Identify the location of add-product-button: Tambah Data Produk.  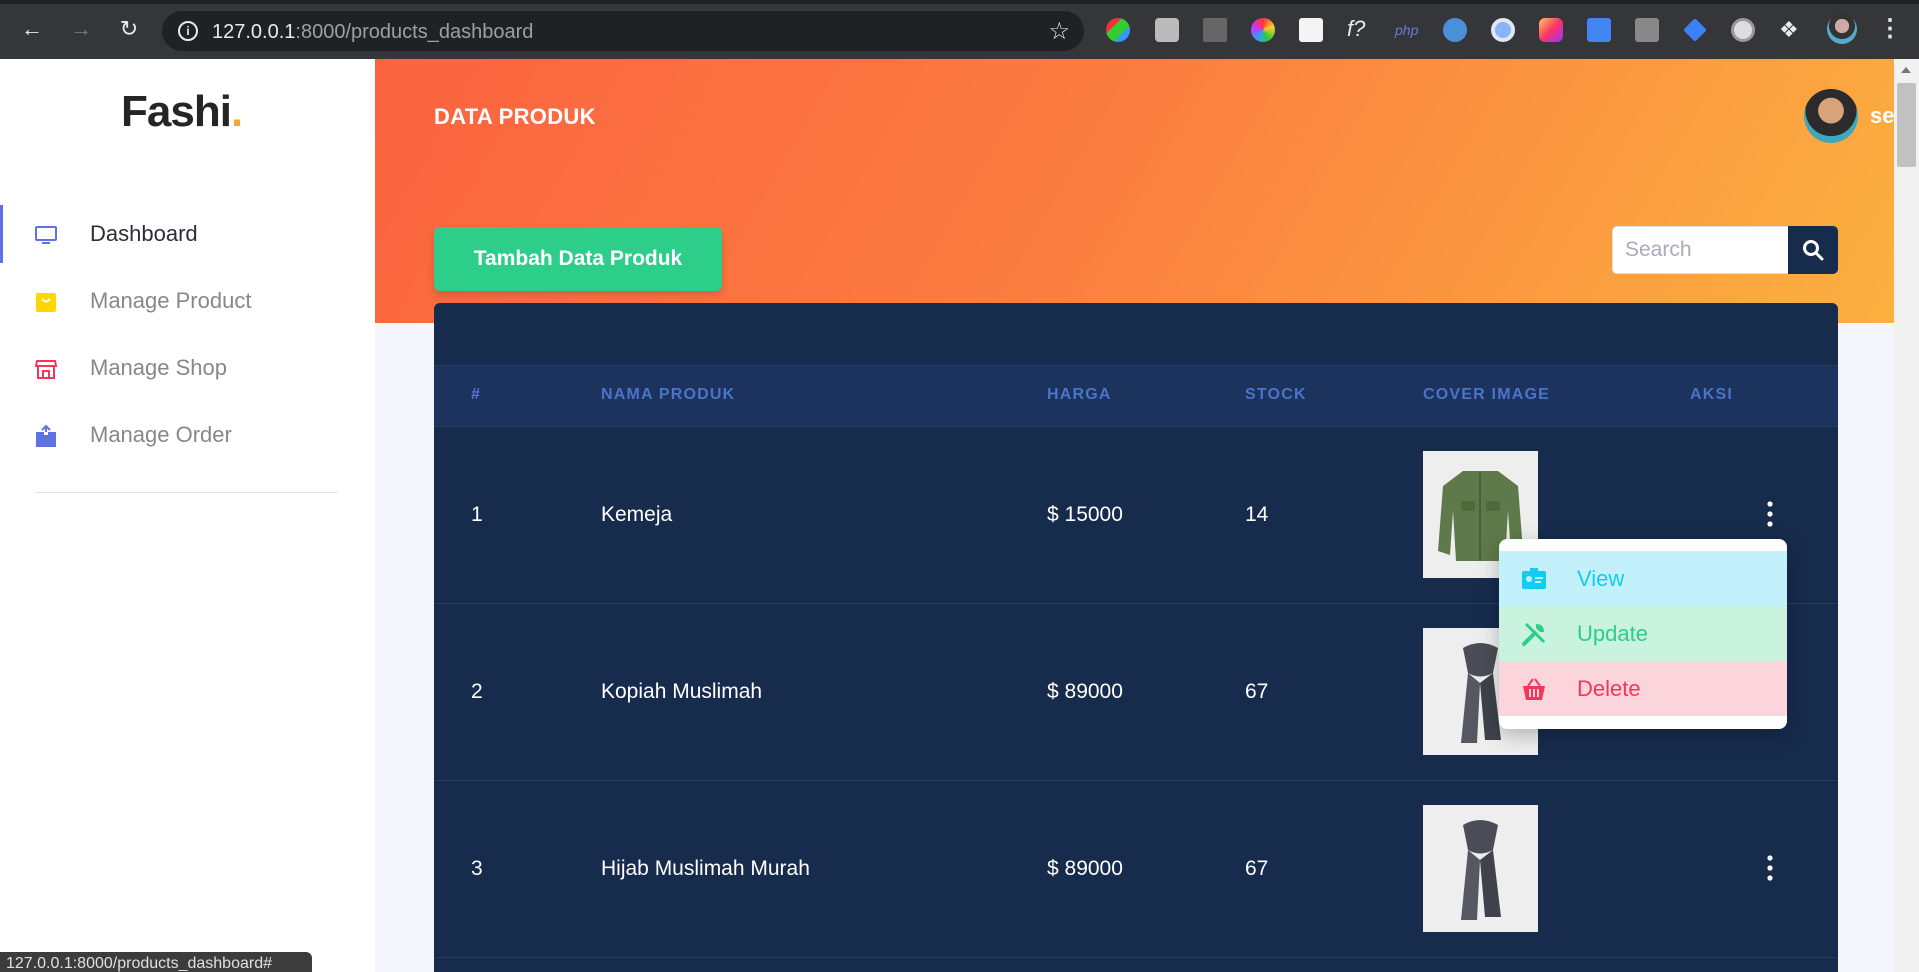
(578, 259).